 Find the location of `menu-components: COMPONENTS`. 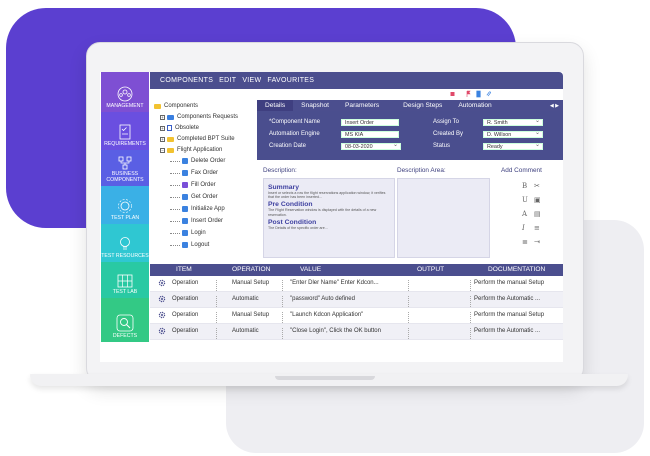

menu-components: COMPONENTS is located at coordinates (186, 80).